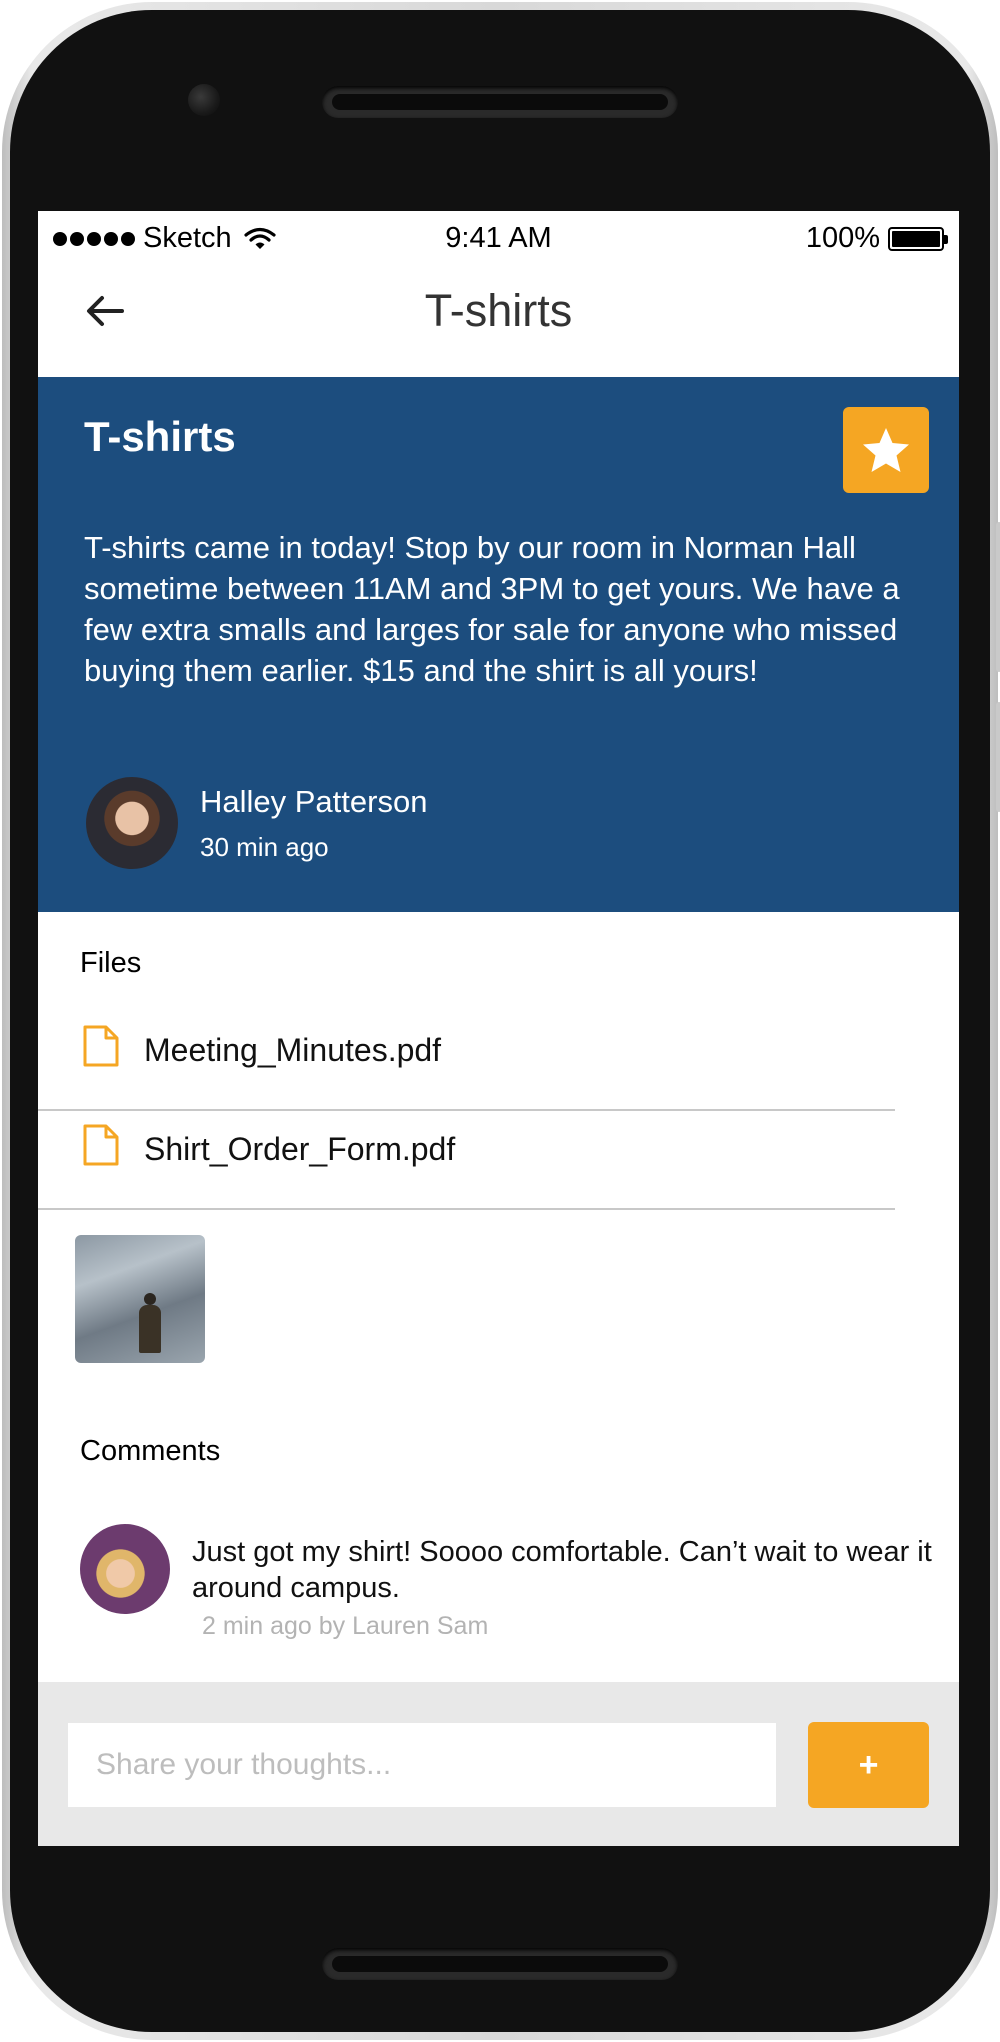 The width and height of the screenshot is (1000, 2042). I want to click on bottom-speaker, so click(500, 1964).